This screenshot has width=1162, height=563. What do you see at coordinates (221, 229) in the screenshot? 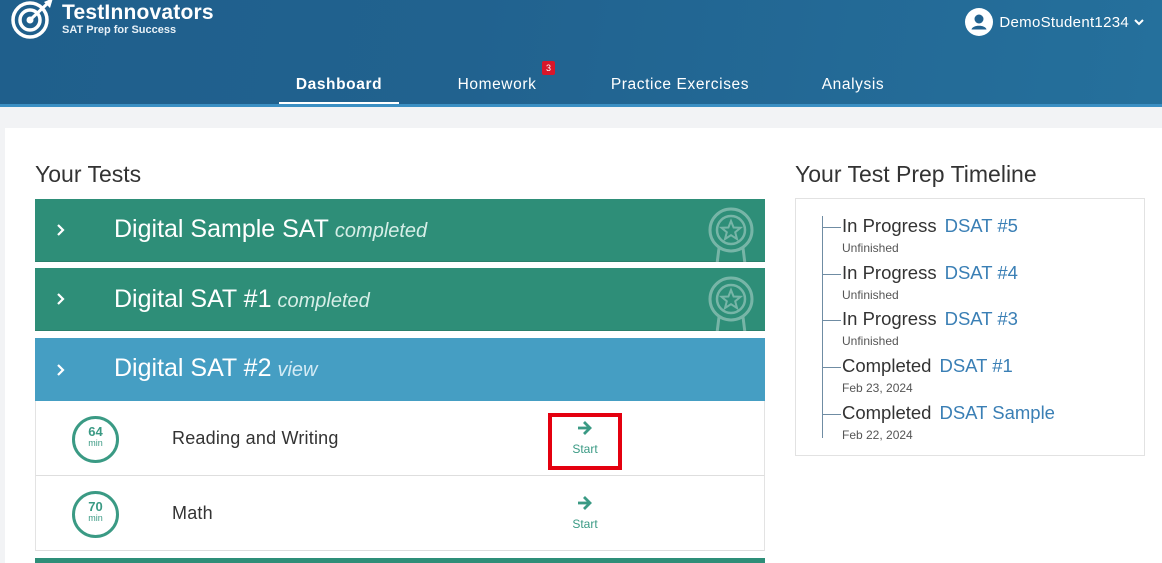
I see `test-name: Digital Sample SAT` at bounding box center [221, 229].